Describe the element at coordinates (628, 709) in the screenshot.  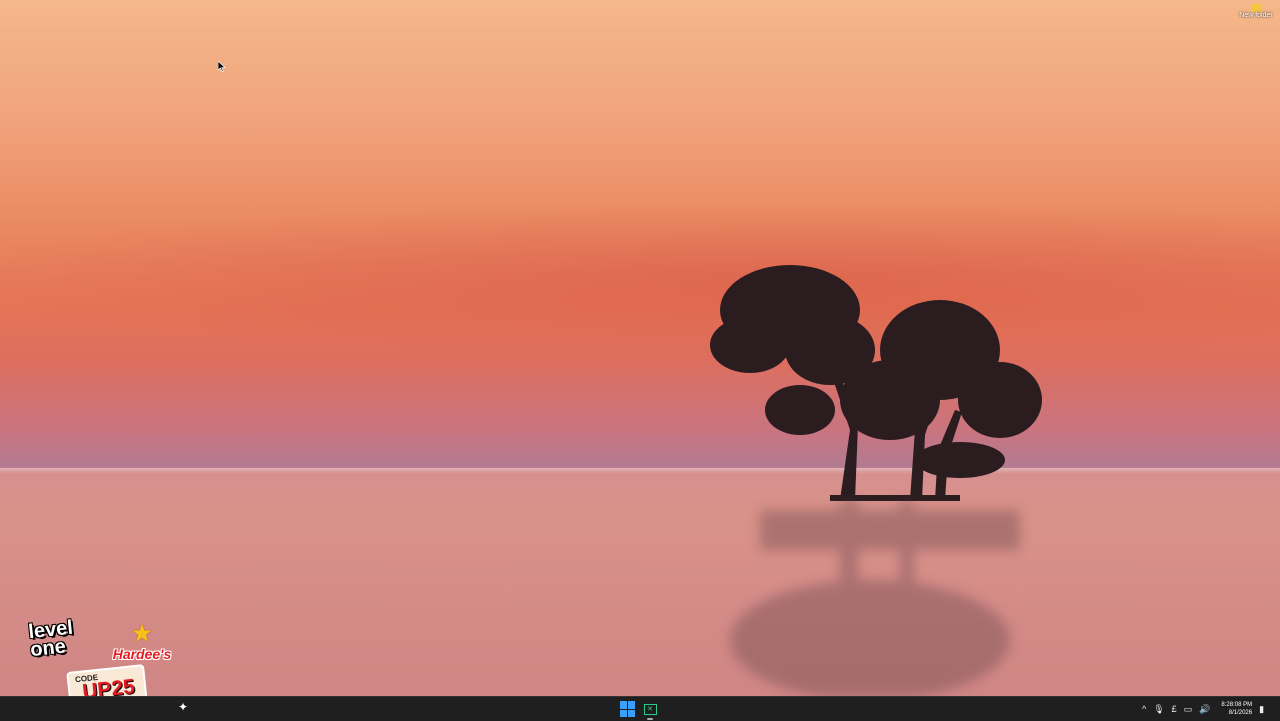
I see `windows-start-icon` at that location.